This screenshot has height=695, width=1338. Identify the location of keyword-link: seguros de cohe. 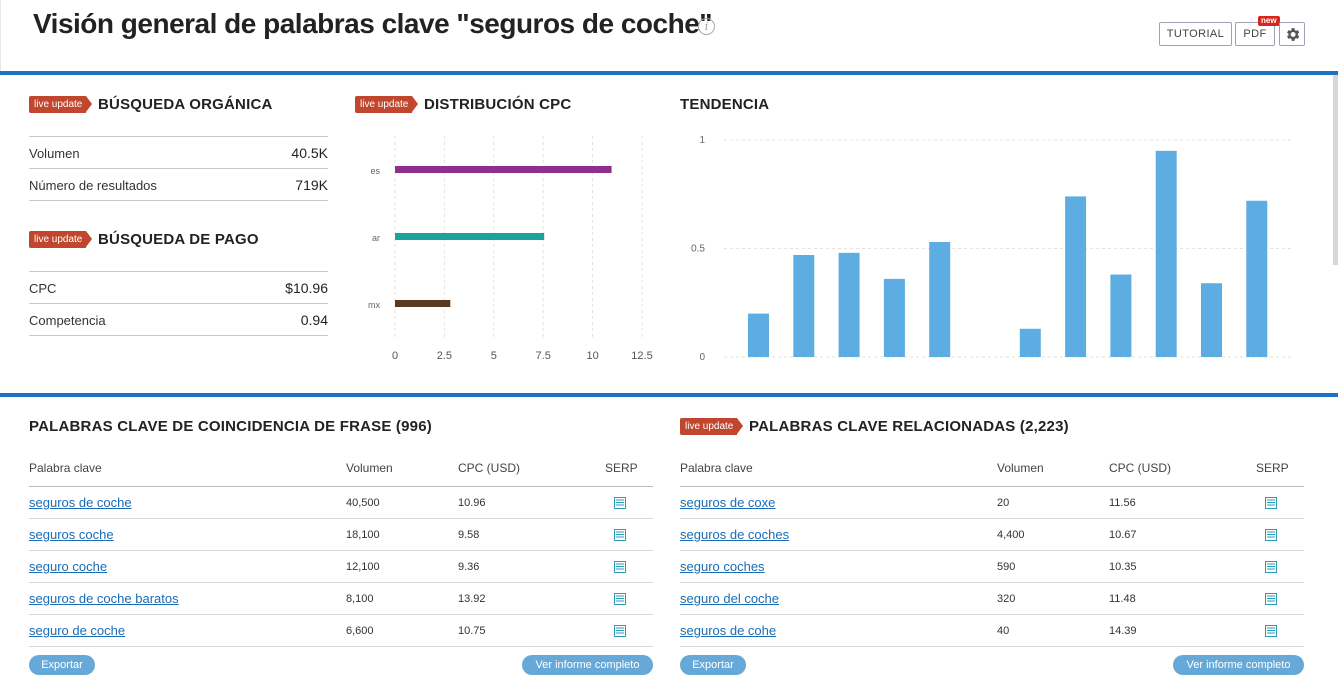
(728, 630).